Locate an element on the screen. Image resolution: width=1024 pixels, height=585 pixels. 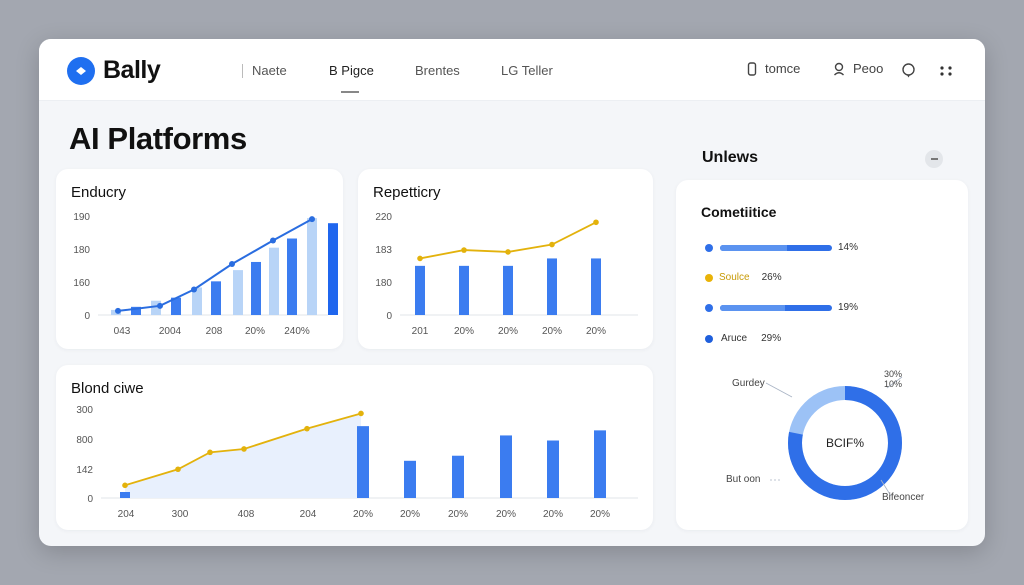
minus-icon is located at coordinates (934, 159).